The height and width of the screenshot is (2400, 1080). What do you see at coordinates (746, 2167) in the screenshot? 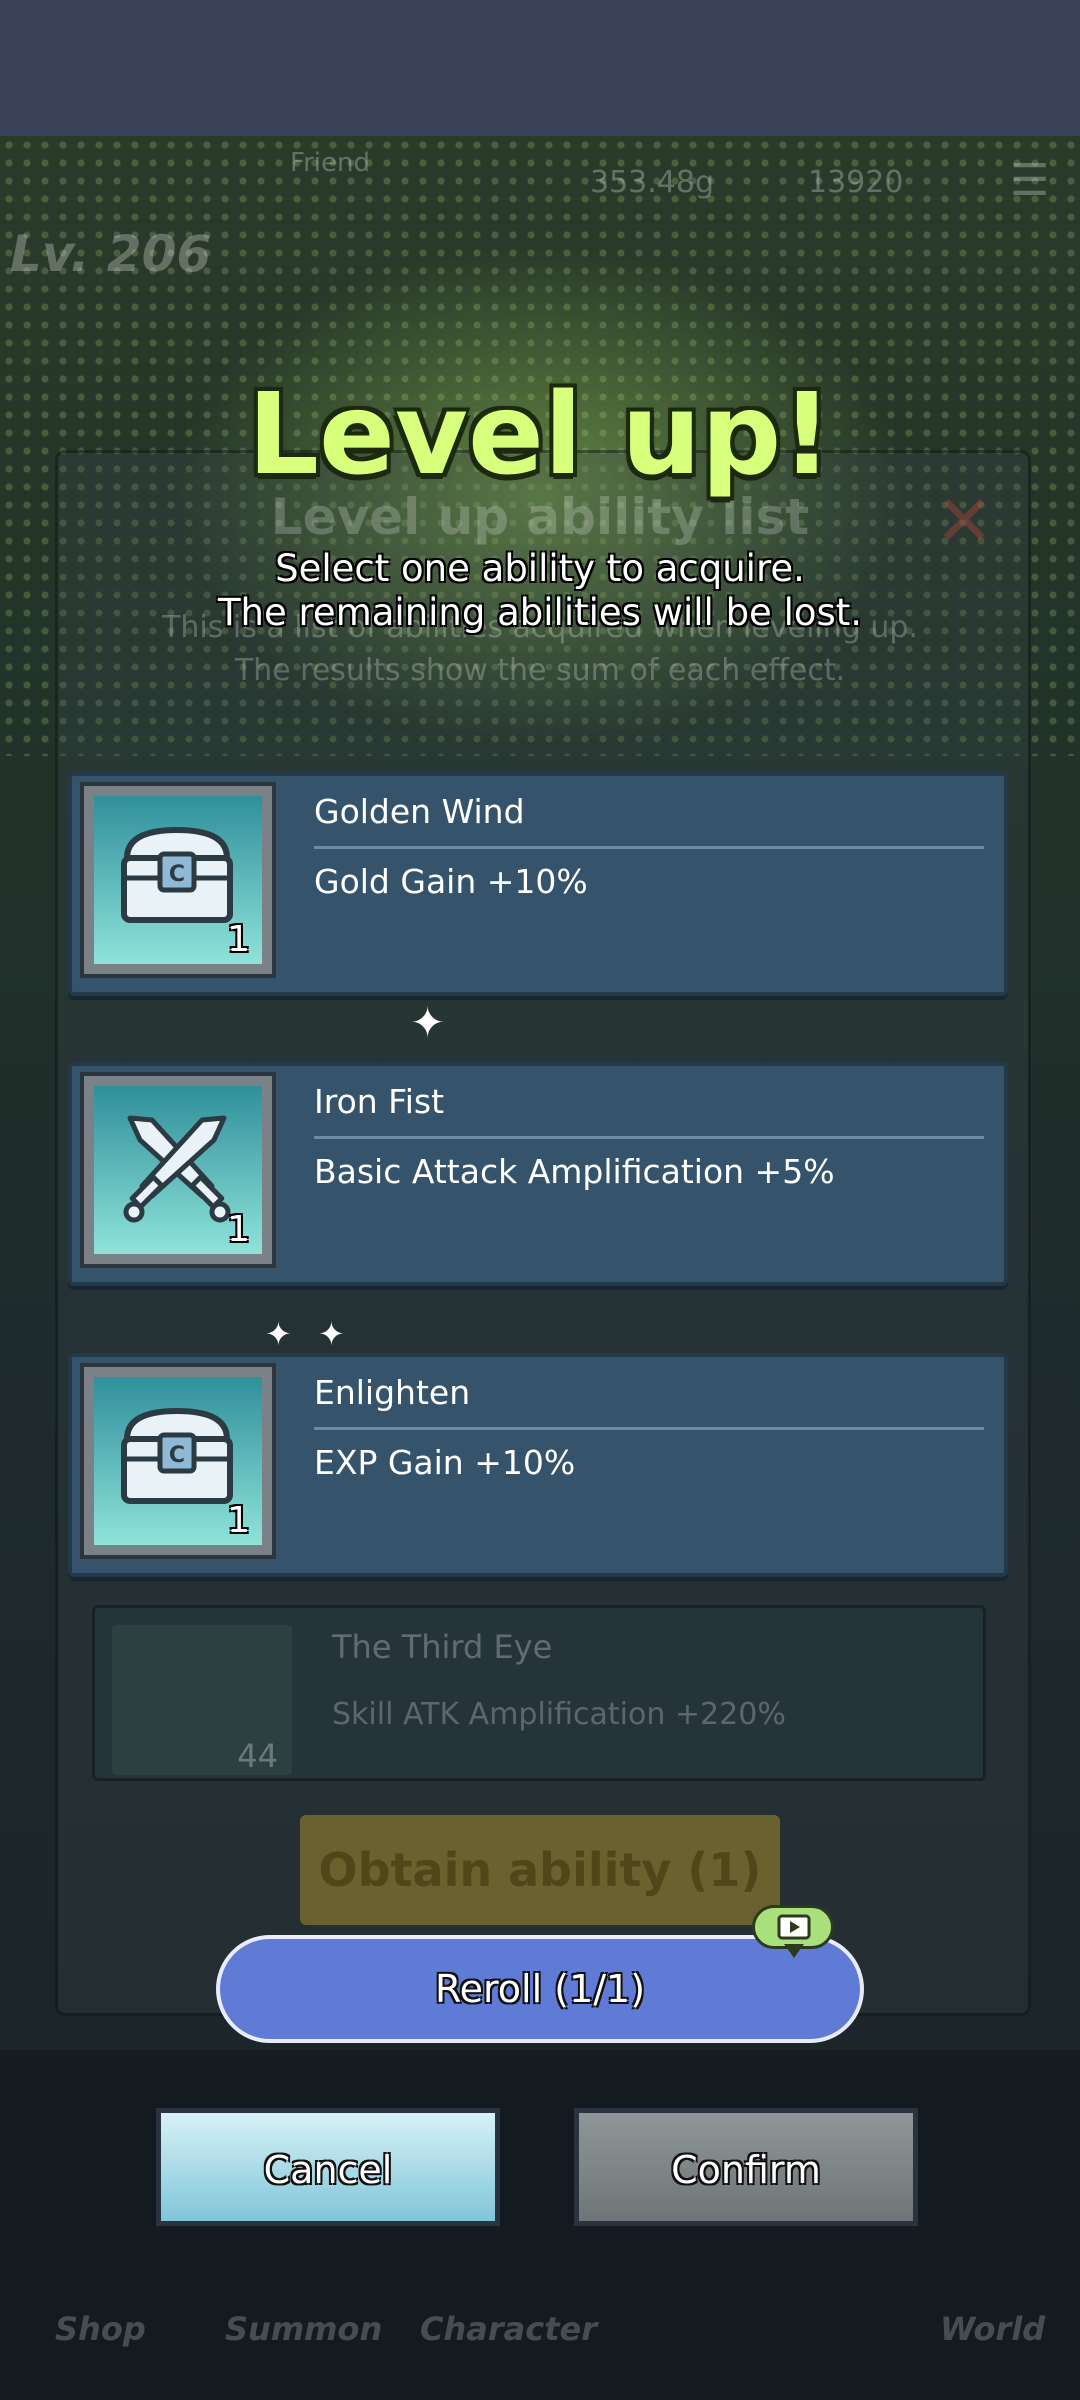
I see `confirm-button: Confirm` at bounding box center [746, 2167].